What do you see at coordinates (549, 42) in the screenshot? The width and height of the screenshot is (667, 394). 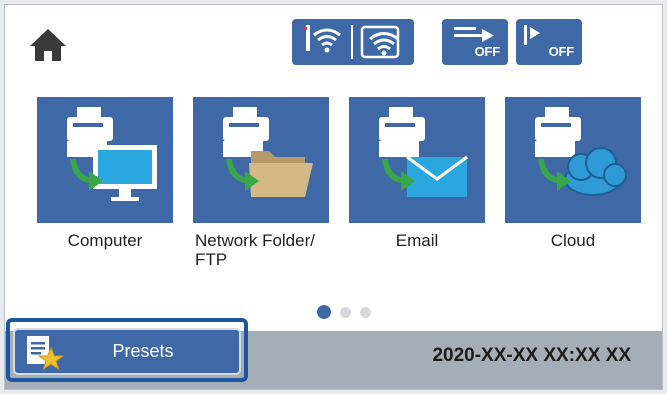 I see `print-speed-status-button: OFF` at bounding box center [549, 42].